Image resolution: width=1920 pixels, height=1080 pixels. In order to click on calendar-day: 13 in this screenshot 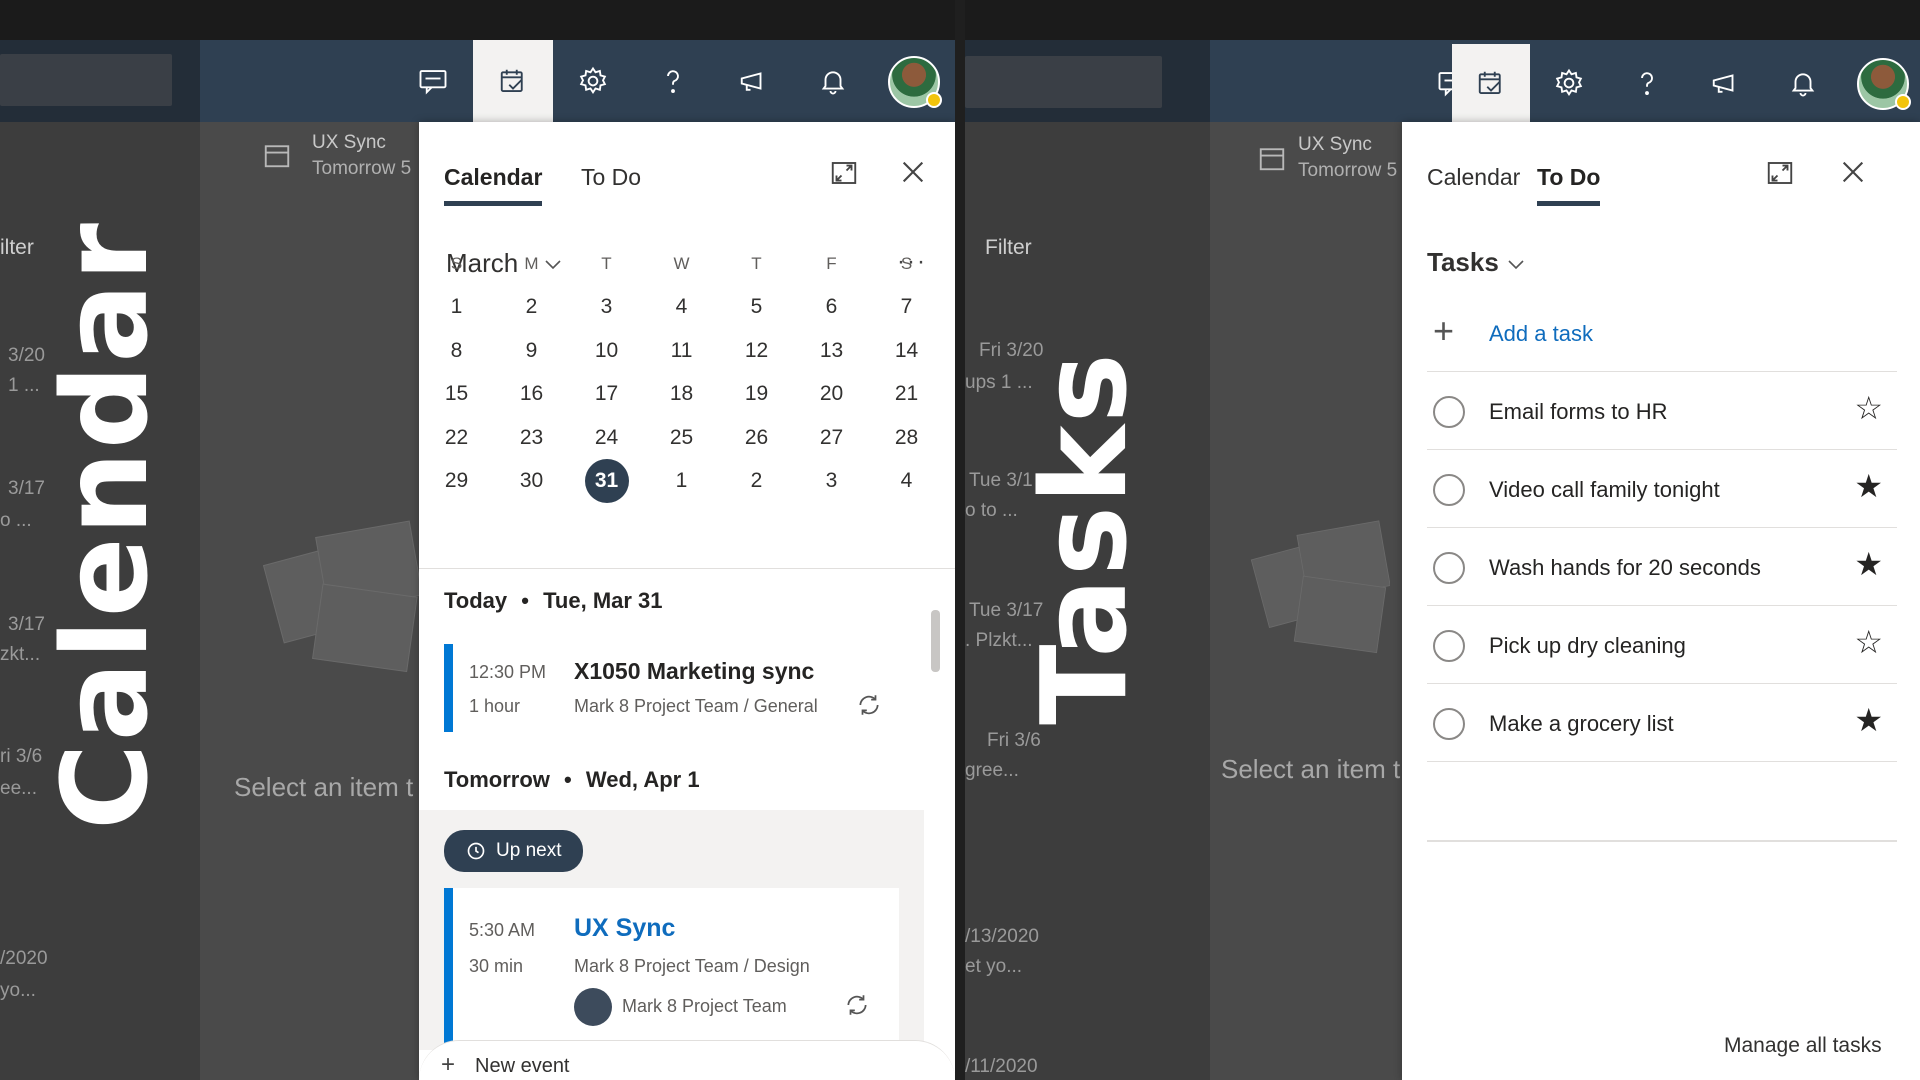, I will do `click(831, 351)`.